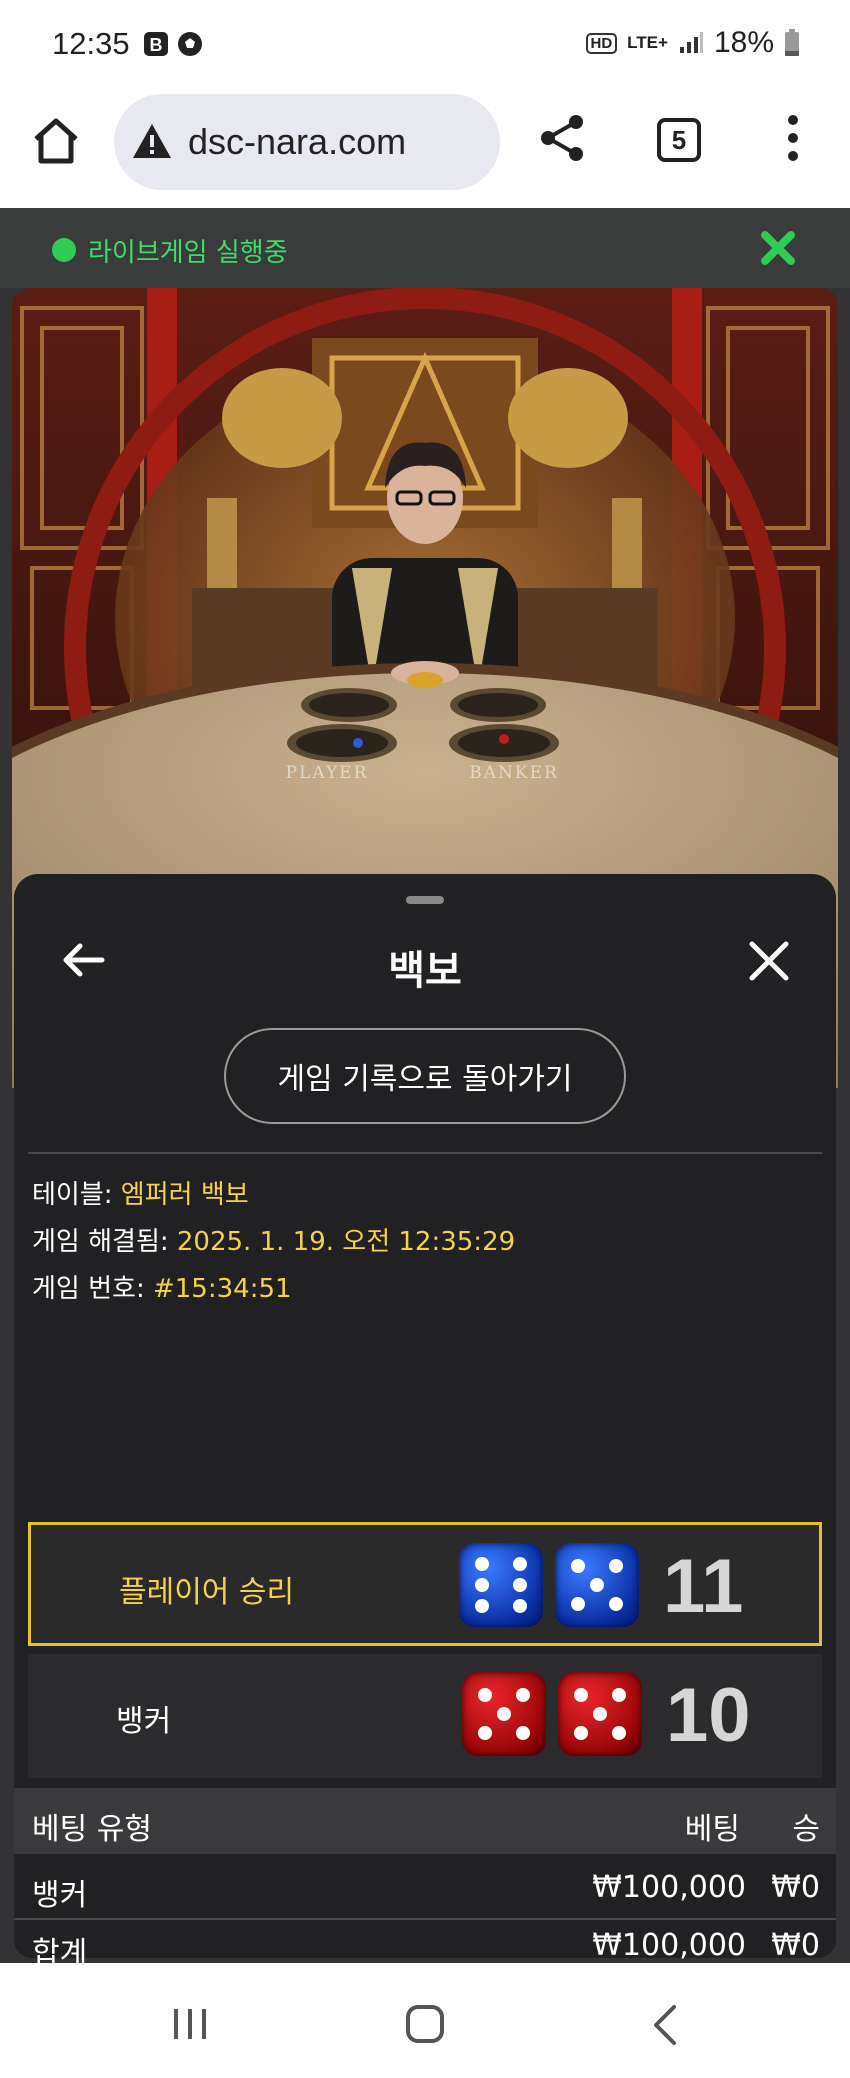 Image resolution: width=850 pixels, height=2078 pixels. Describe the element at coordinates (222, 1289) in the screenshot. I see `game-number-value: #15:34:51` at that location.